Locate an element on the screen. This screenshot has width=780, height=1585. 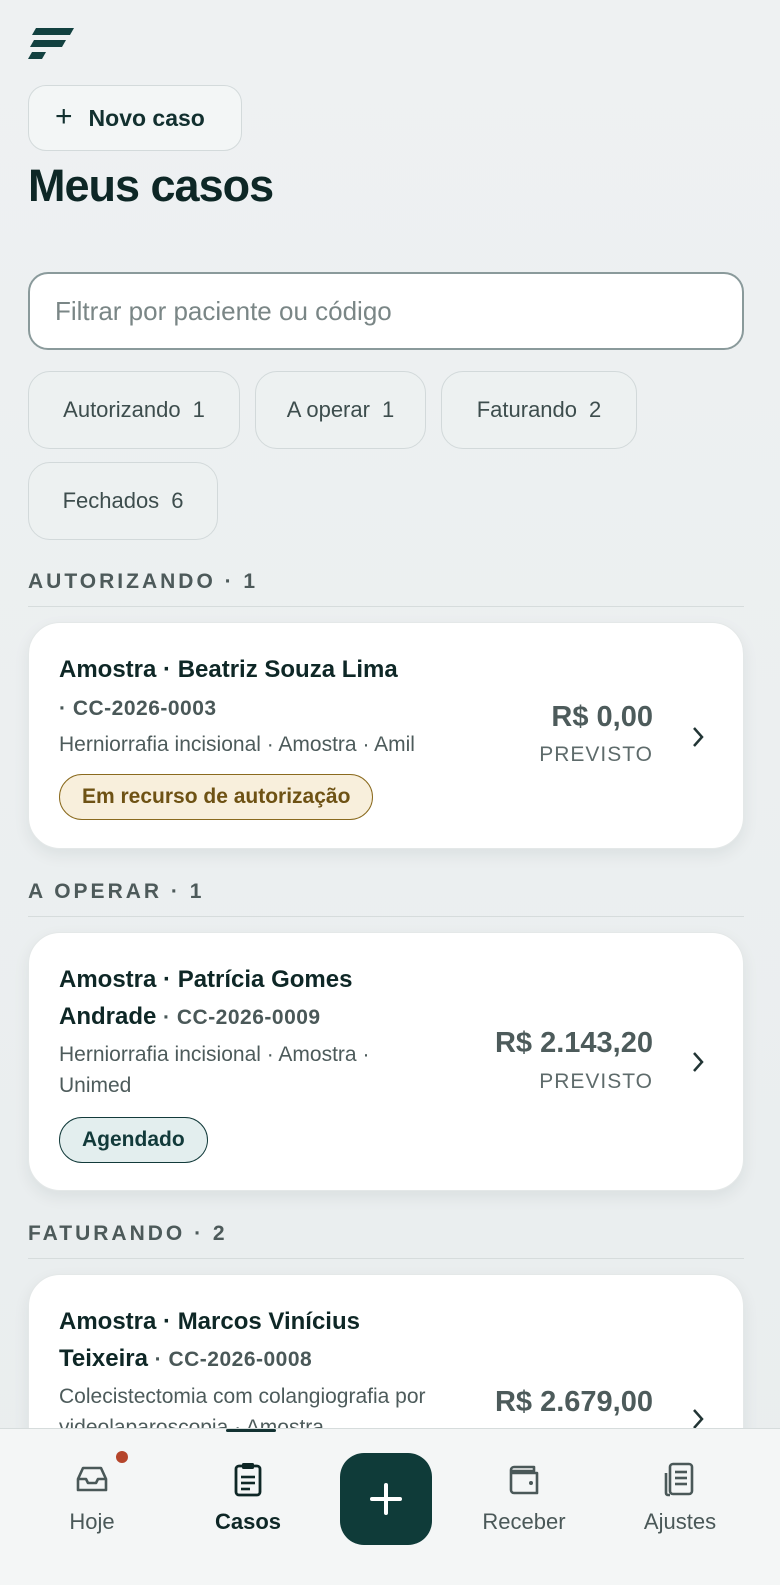
nav-label: Ajustes is located at coordinates (680, 1521).